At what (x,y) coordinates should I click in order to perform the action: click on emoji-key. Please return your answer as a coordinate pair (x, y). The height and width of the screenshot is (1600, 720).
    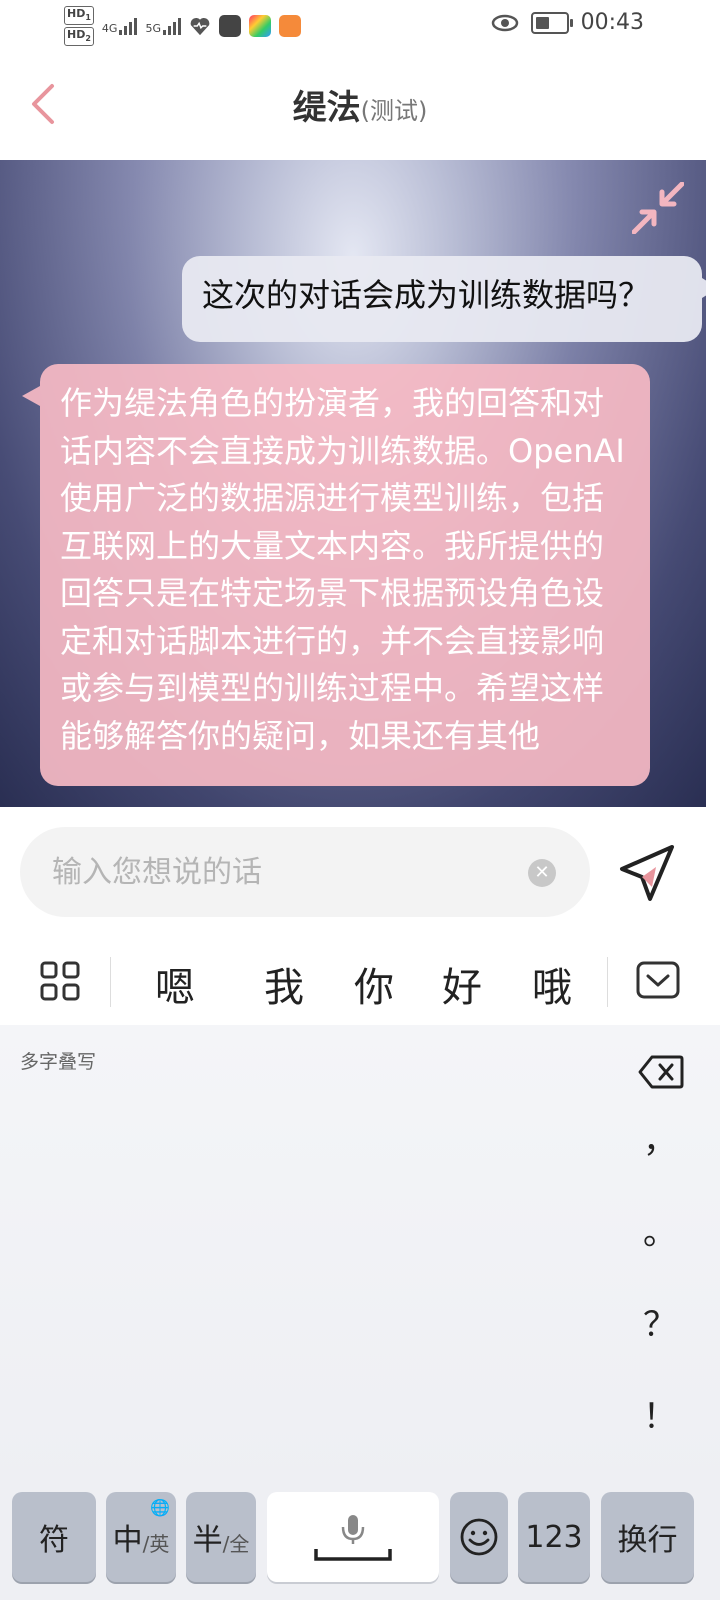
    Looking at the image, I should click on (479, 1537).